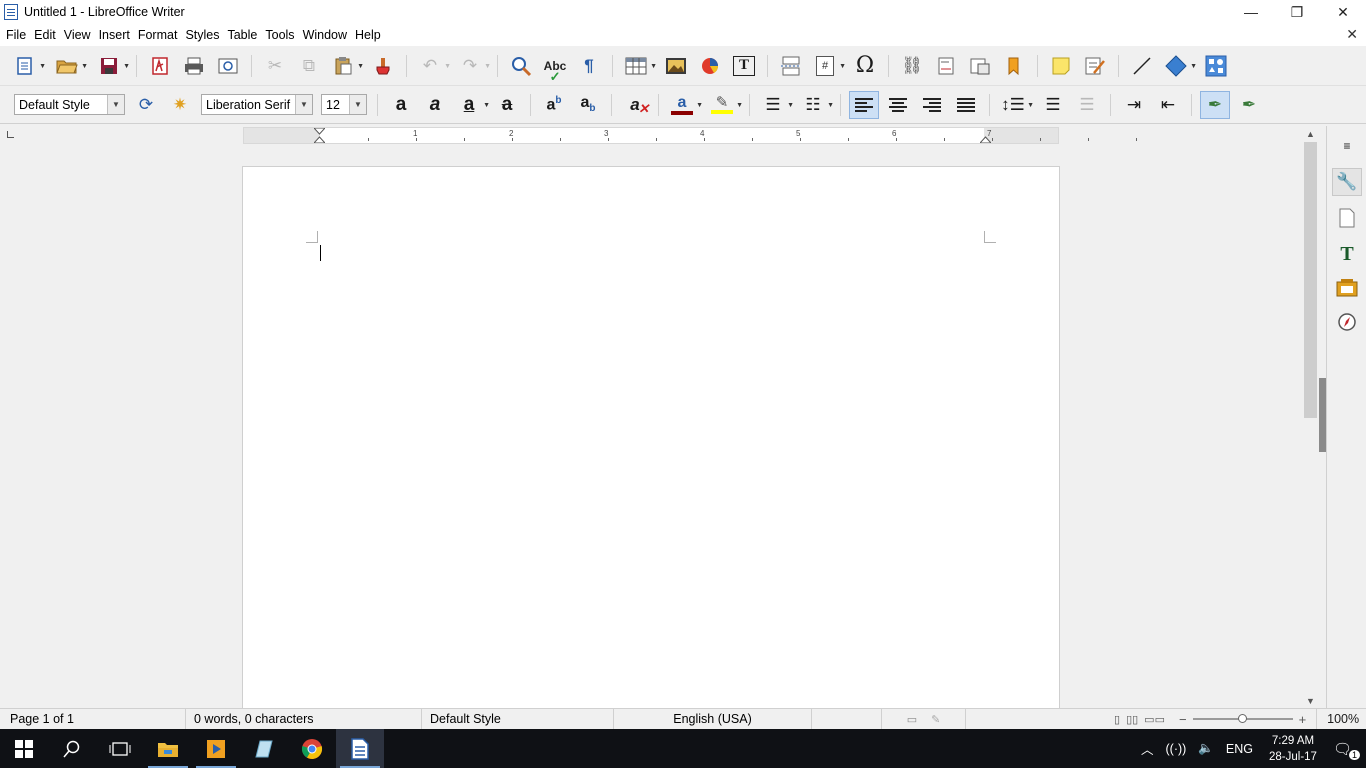 The height and width of the screenshot is (768, 1366). I want to click on zoom-in-icon: +, so click(1303, 719).